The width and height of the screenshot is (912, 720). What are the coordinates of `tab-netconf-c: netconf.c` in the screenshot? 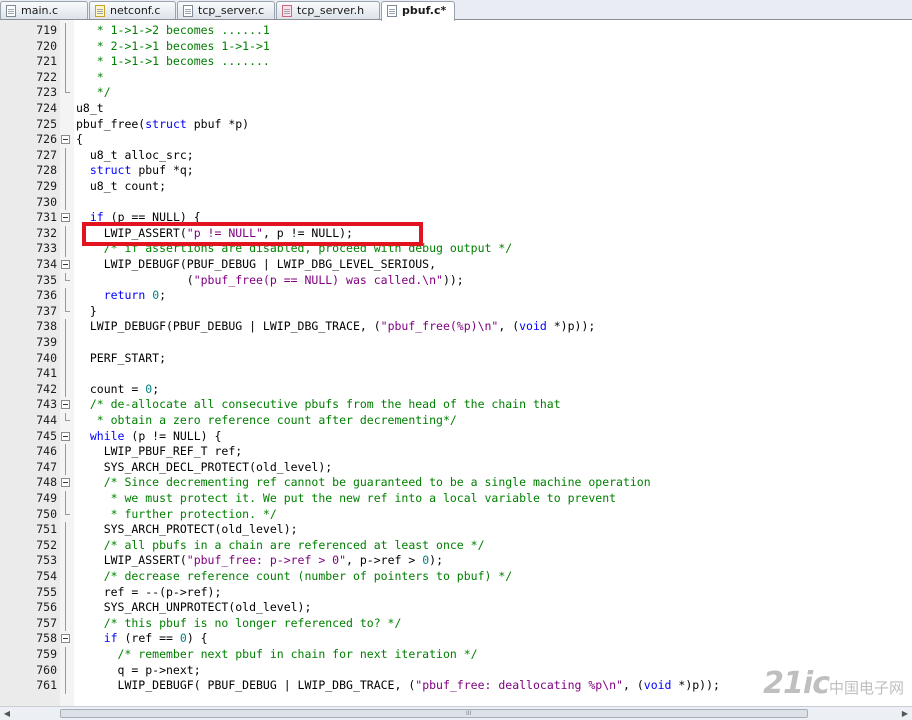 It's located at (132, 10).